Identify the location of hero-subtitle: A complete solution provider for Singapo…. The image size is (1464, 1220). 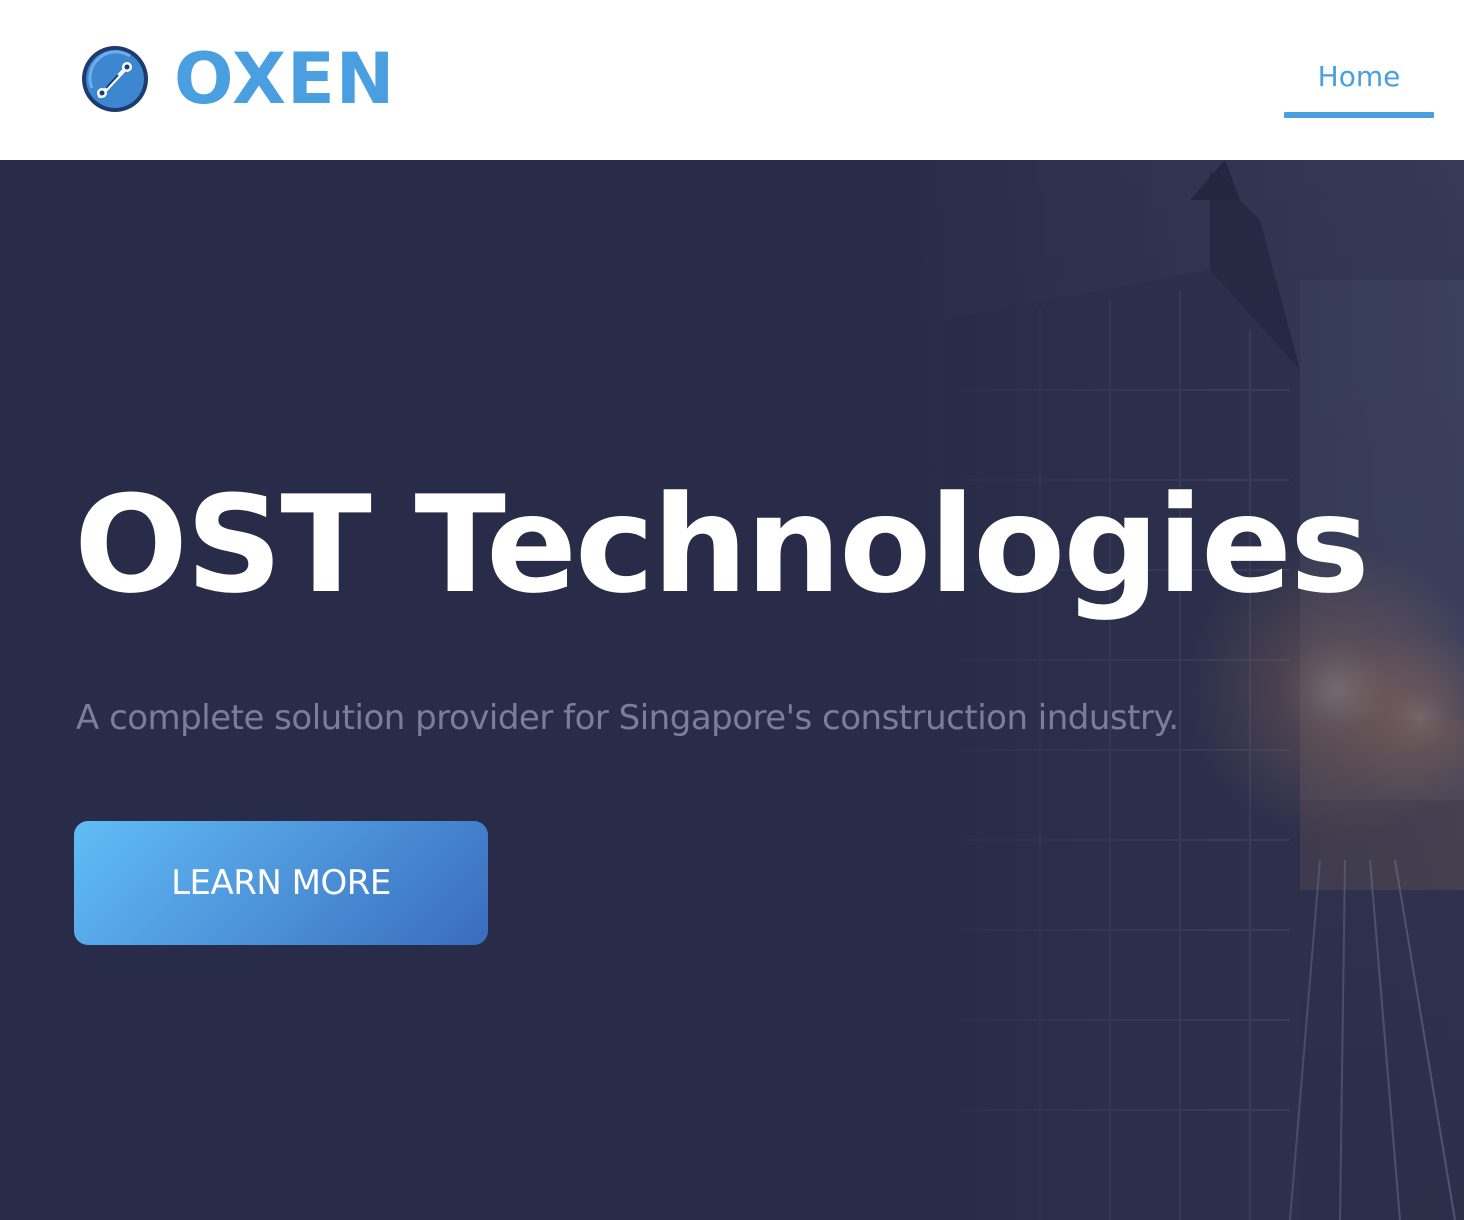
(627, 718).